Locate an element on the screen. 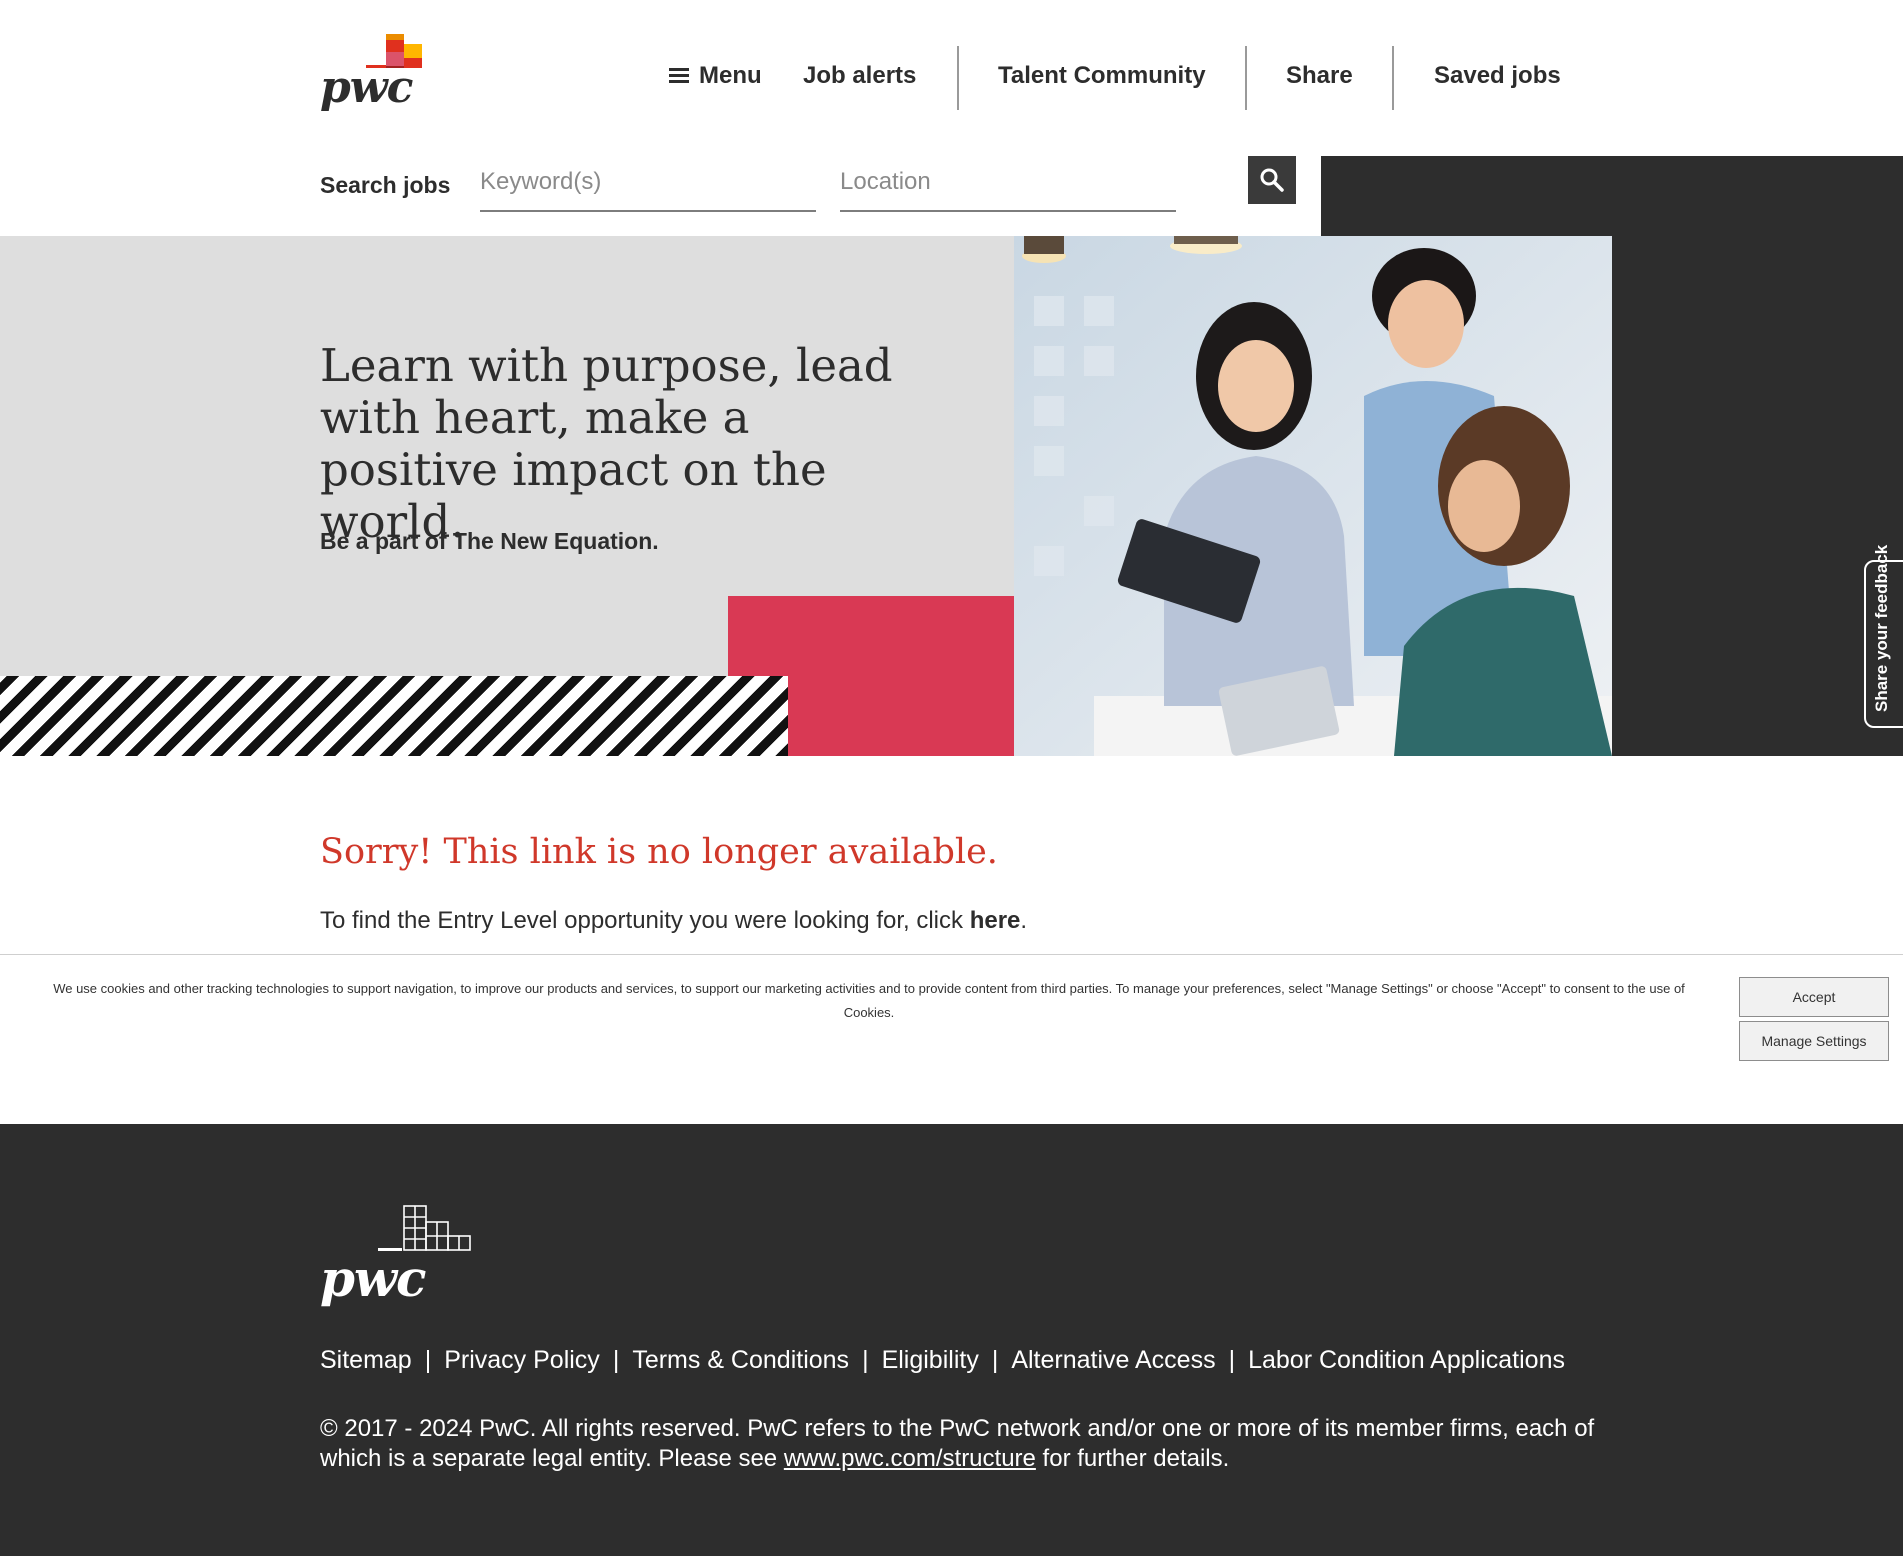  terms-conditions-link: Terms & Conditions is located at coordinates (740, 1360).